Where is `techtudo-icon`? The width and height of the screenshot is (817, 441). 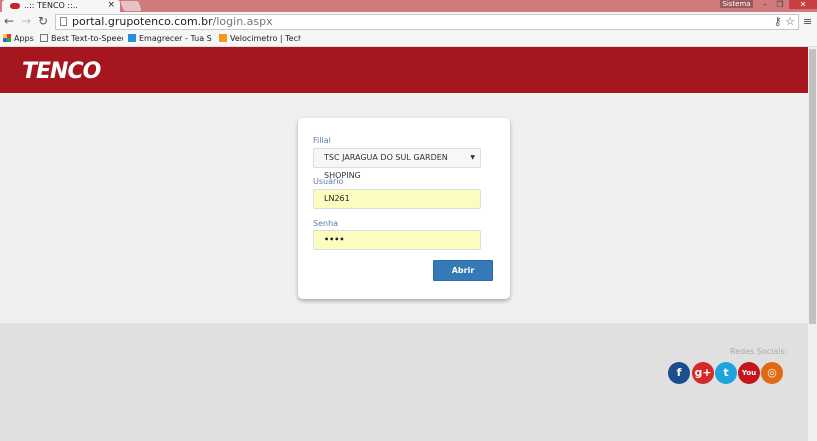
techtudo-icon is located at coordinates (223, 38).